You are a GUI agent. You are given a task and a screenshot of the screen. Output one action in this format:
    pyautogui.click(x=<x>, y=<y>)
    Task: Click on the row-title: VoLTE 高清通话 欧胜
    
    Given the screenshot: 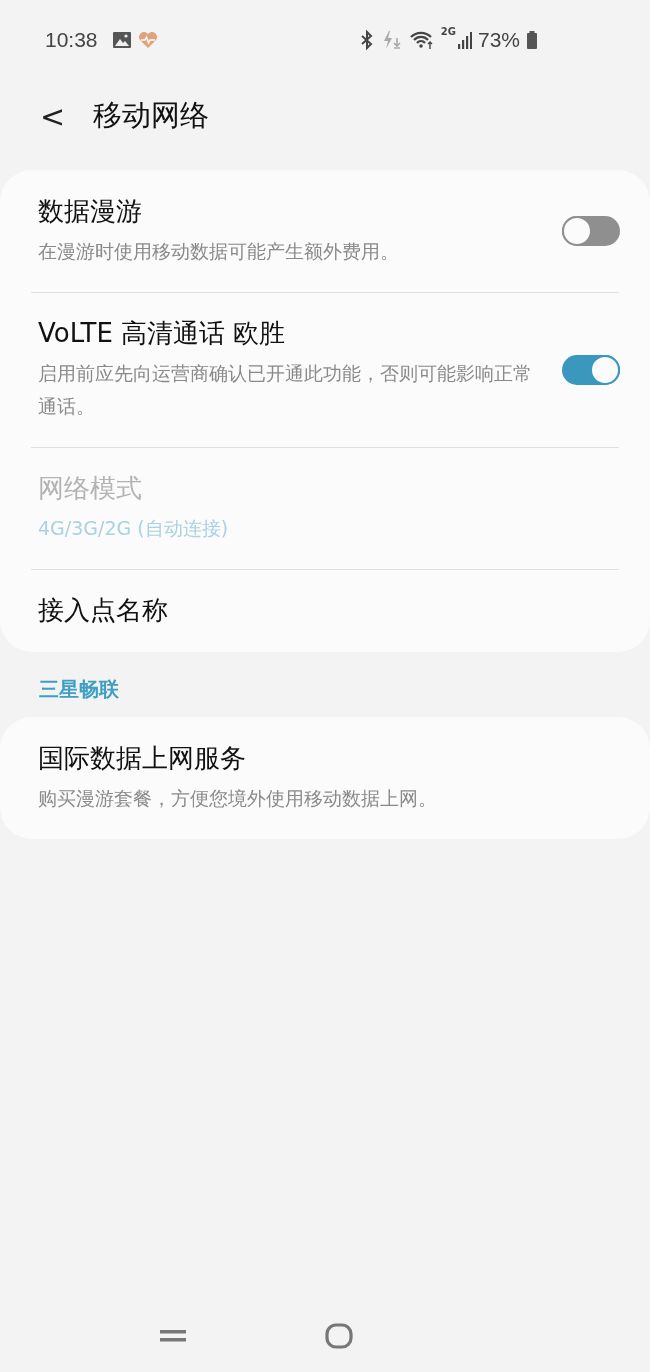 What is the action you would take?
    pyautogui.click(x=162, y=333)
    